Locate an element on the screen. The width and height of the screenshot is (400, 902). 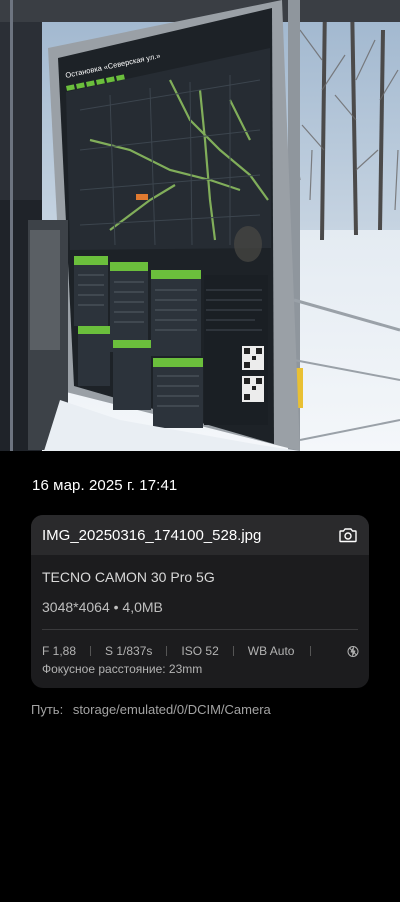
focal-length: Фокусное расстояние: 23mm is located at coordinates (122, 669).